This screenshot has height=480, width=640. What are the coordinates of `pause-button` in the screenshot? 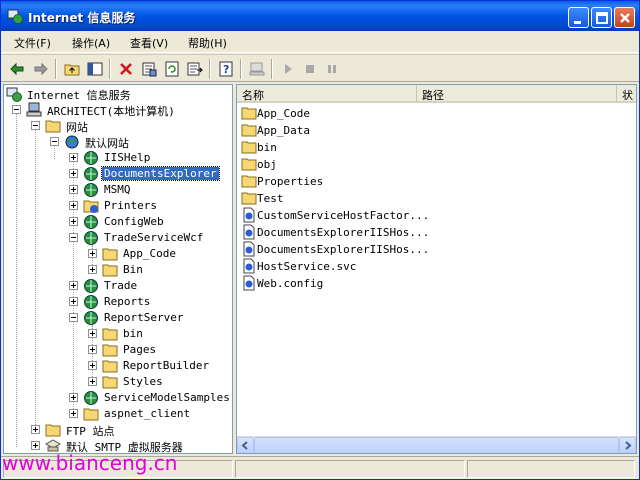 It's located at (332, 69).